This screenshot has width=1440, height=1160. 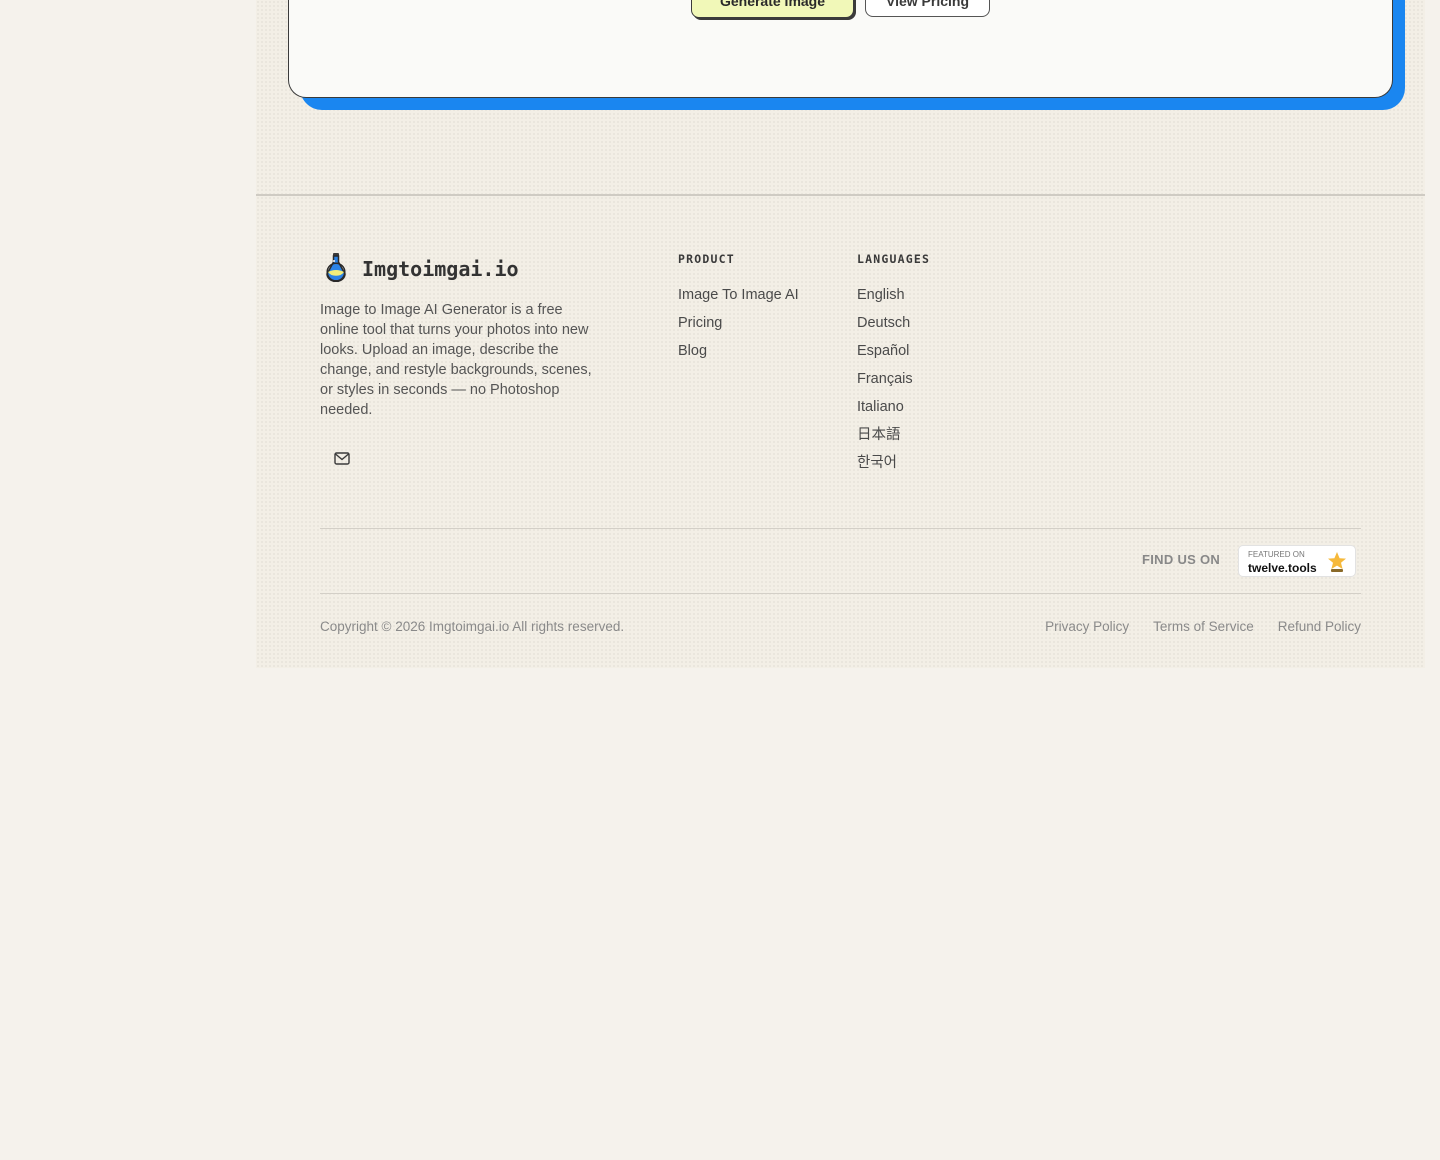 What do you see at coordinates (893, 351) in the screenshot?
I see `language-link-espanol: Español` at bounding box center [893, 351].